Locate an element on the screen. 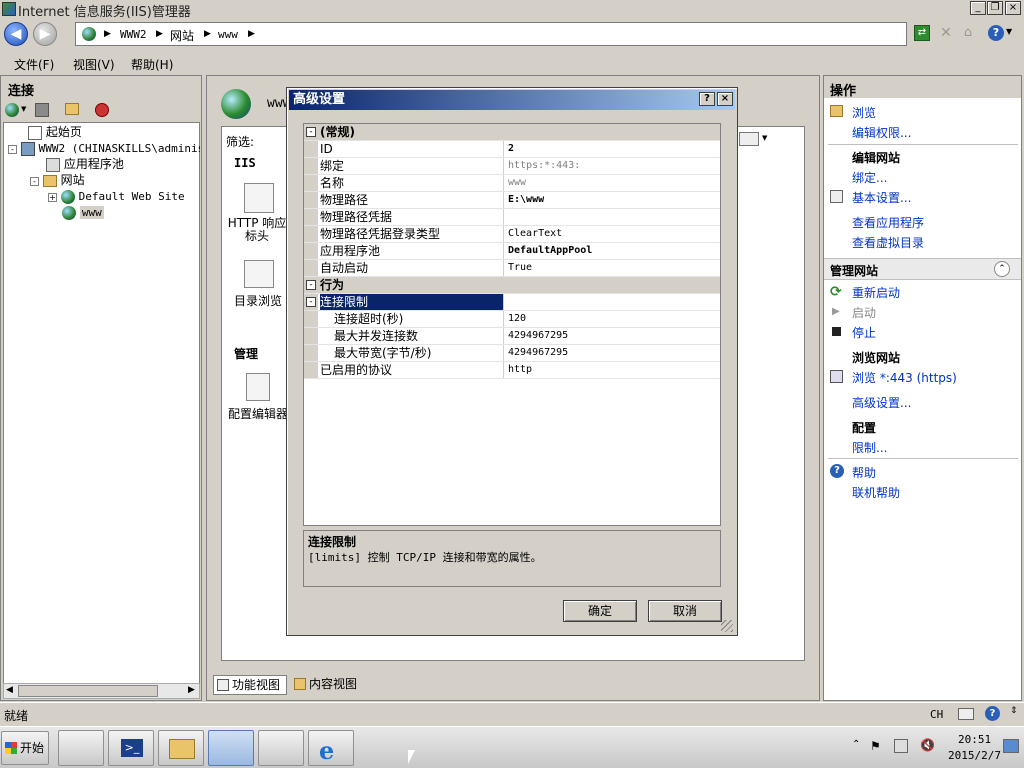 The width and height of the screenshot is (1024, 768). taskbar-iis-manager is located at coordinates (231, 748).